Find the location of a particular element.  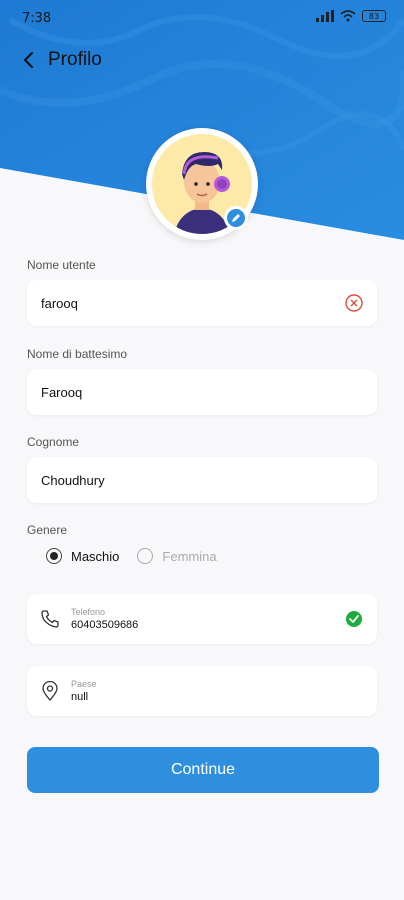

app-header: Profilo is located at coordinates (60, 60).